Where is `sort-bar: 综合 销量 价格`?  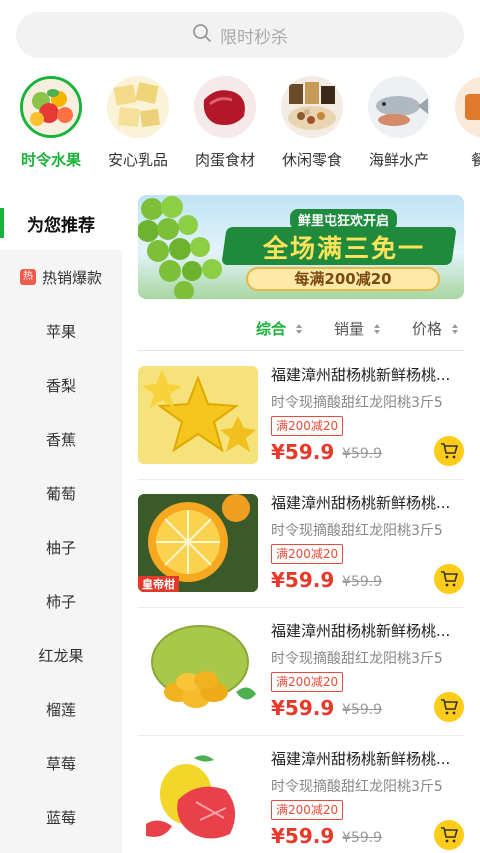
sort-bar: 综合 销量 价格 is located at coordinates (301, 328).